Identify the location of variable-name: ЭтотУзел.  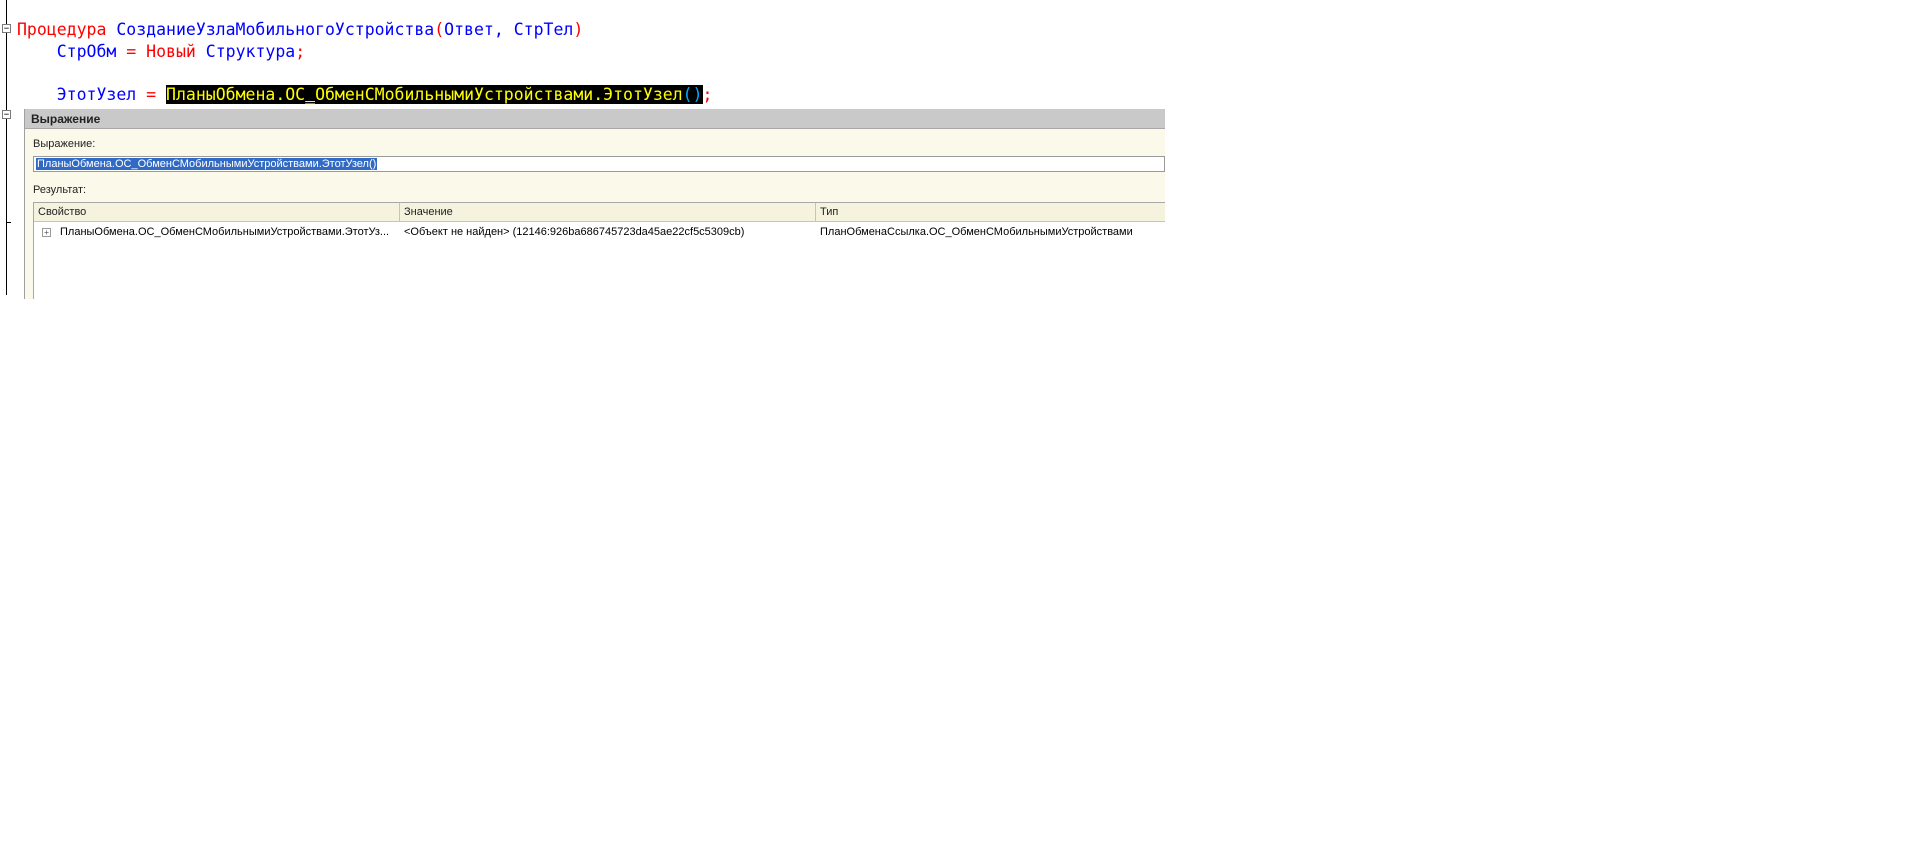
(96, 94).